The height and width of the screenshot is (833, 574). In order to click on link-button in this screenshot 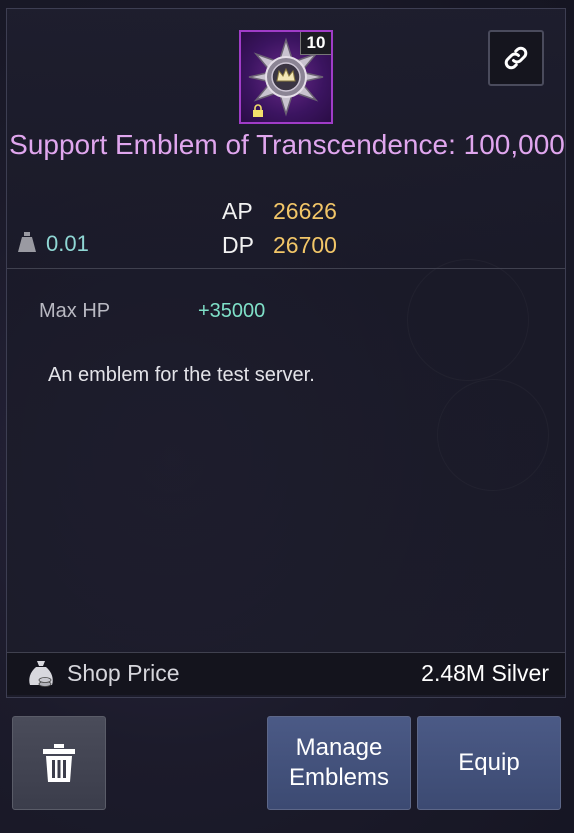, I will do `click(516, 58)`.